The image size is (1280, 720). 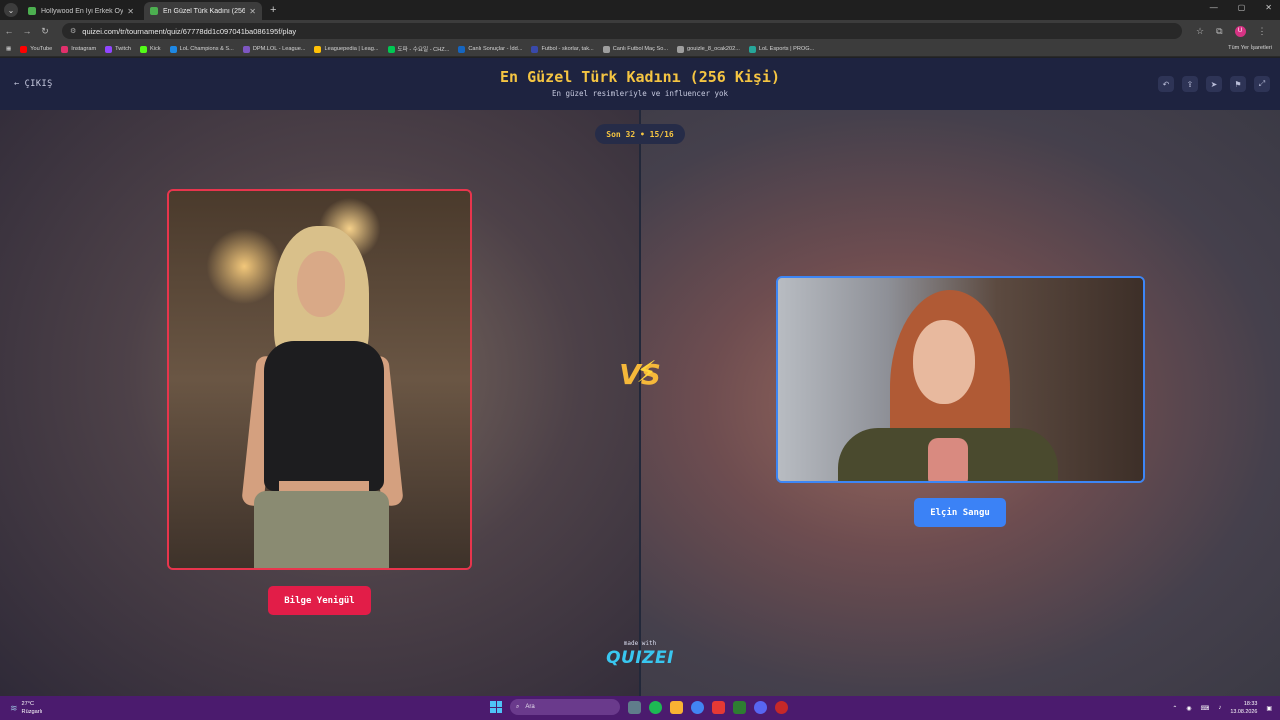 What do you see at coordinates (318, 49) in the screenshot?
I see `leaguepedia-icon` at bounding box center [318, 49].